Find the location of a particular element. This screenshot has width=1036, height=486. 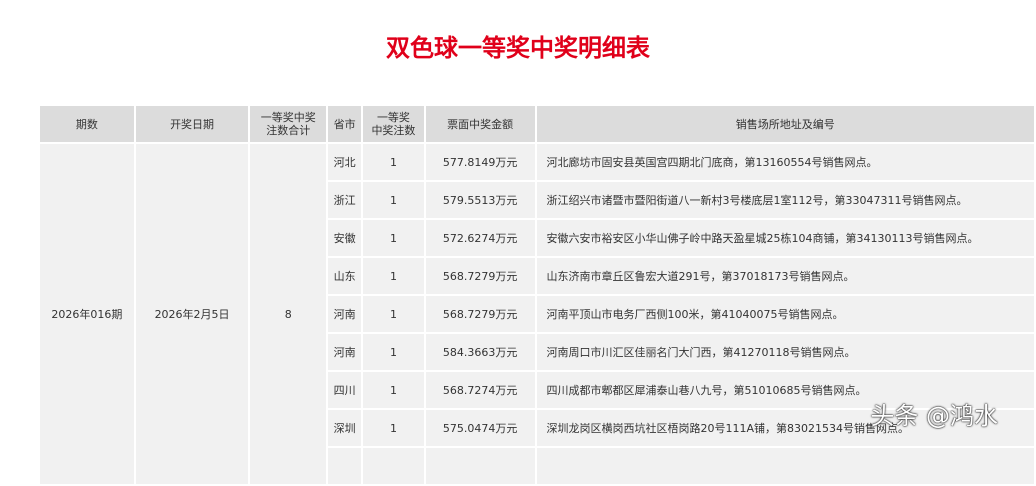

header-count: 一等奖 中奖注数 is located at coordinates (393, 124).